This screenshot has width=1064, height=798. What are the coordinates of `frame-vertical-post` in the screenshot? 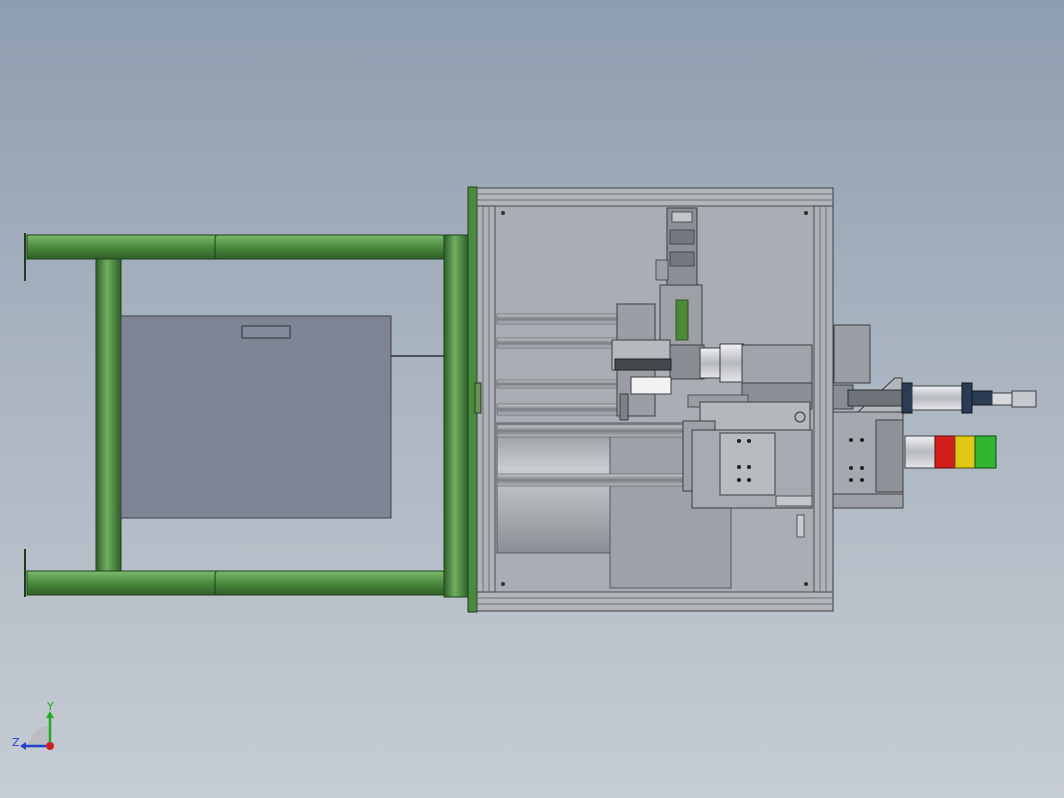 It's located at (108, 415).